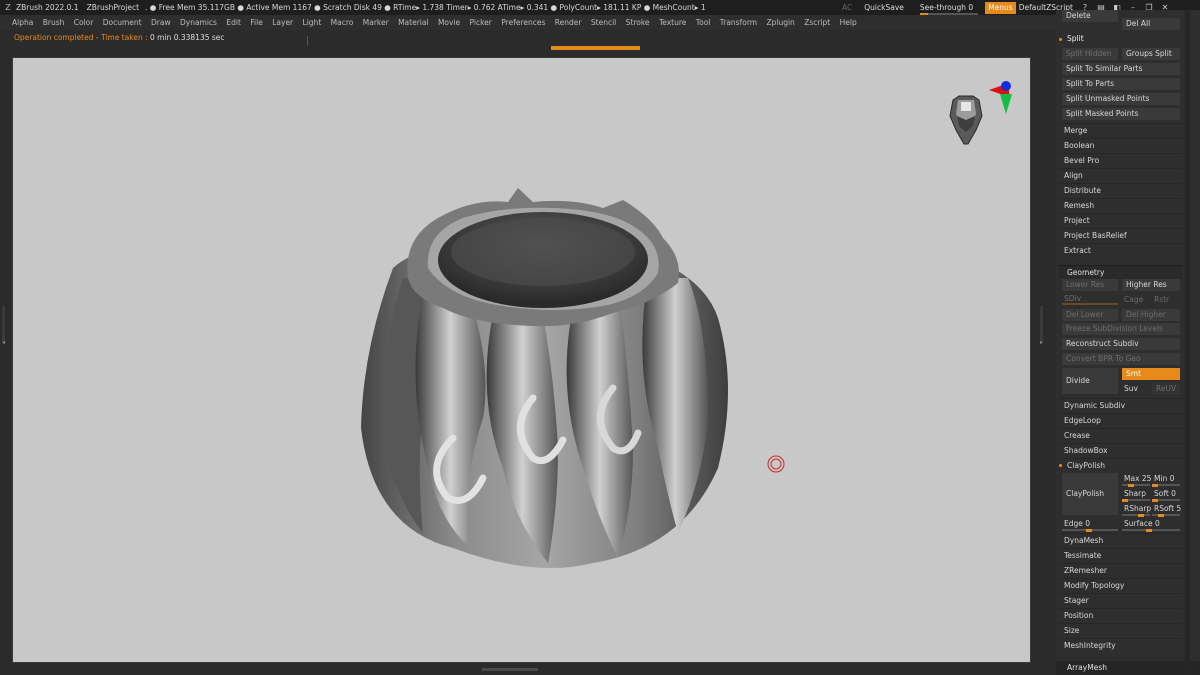 The image size is (1200, 675). What do you see at coordinates (1121, 220) in the screenshot?
I see `project-subpalette: Project` at bounding box center [1121, 220].